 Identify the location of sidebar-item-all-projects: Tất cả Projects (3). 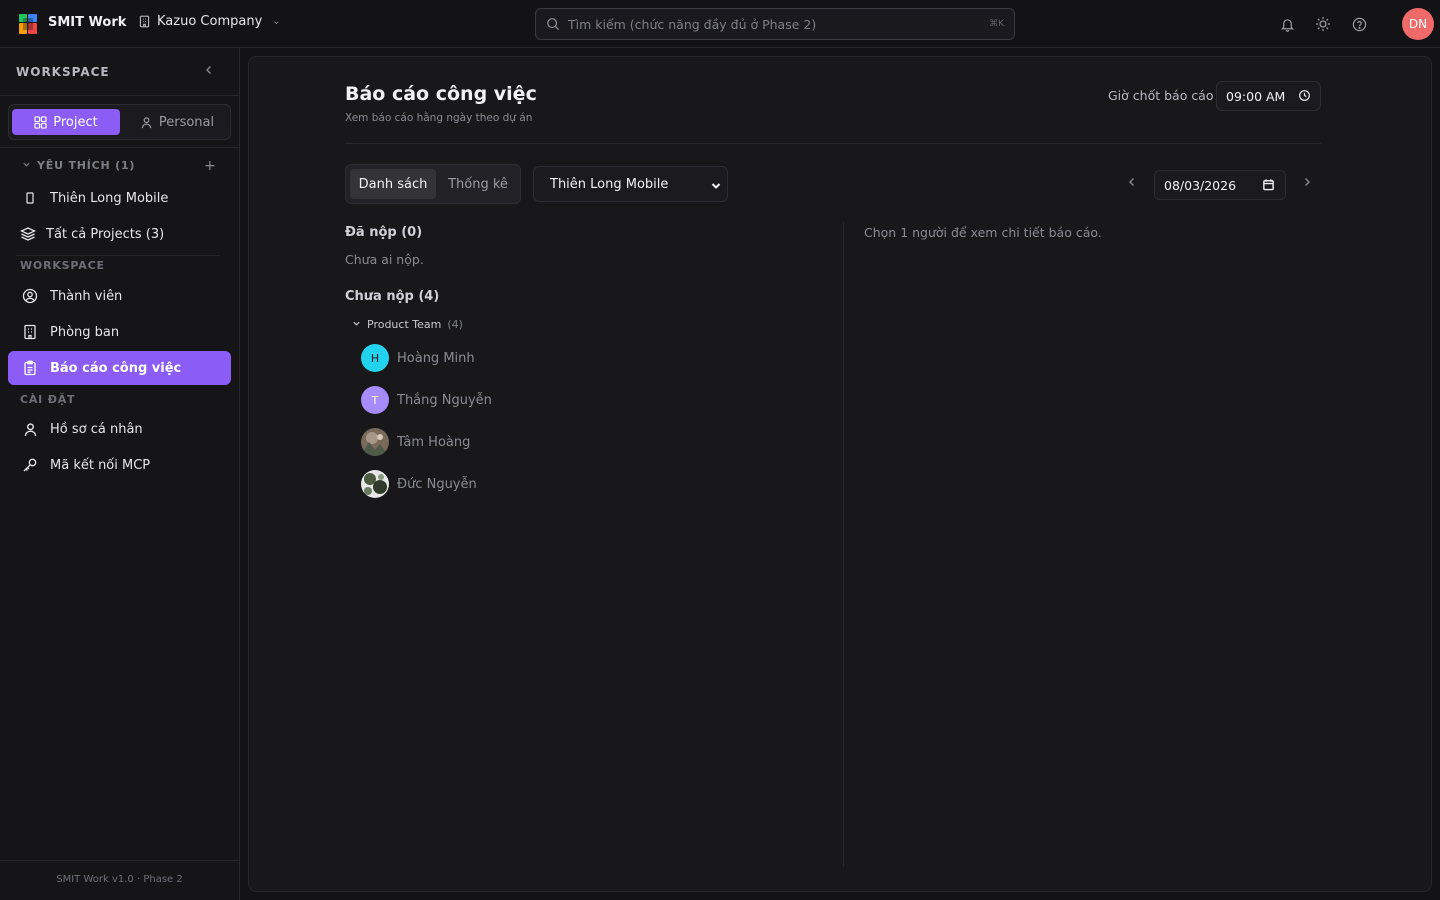
(119, 234).